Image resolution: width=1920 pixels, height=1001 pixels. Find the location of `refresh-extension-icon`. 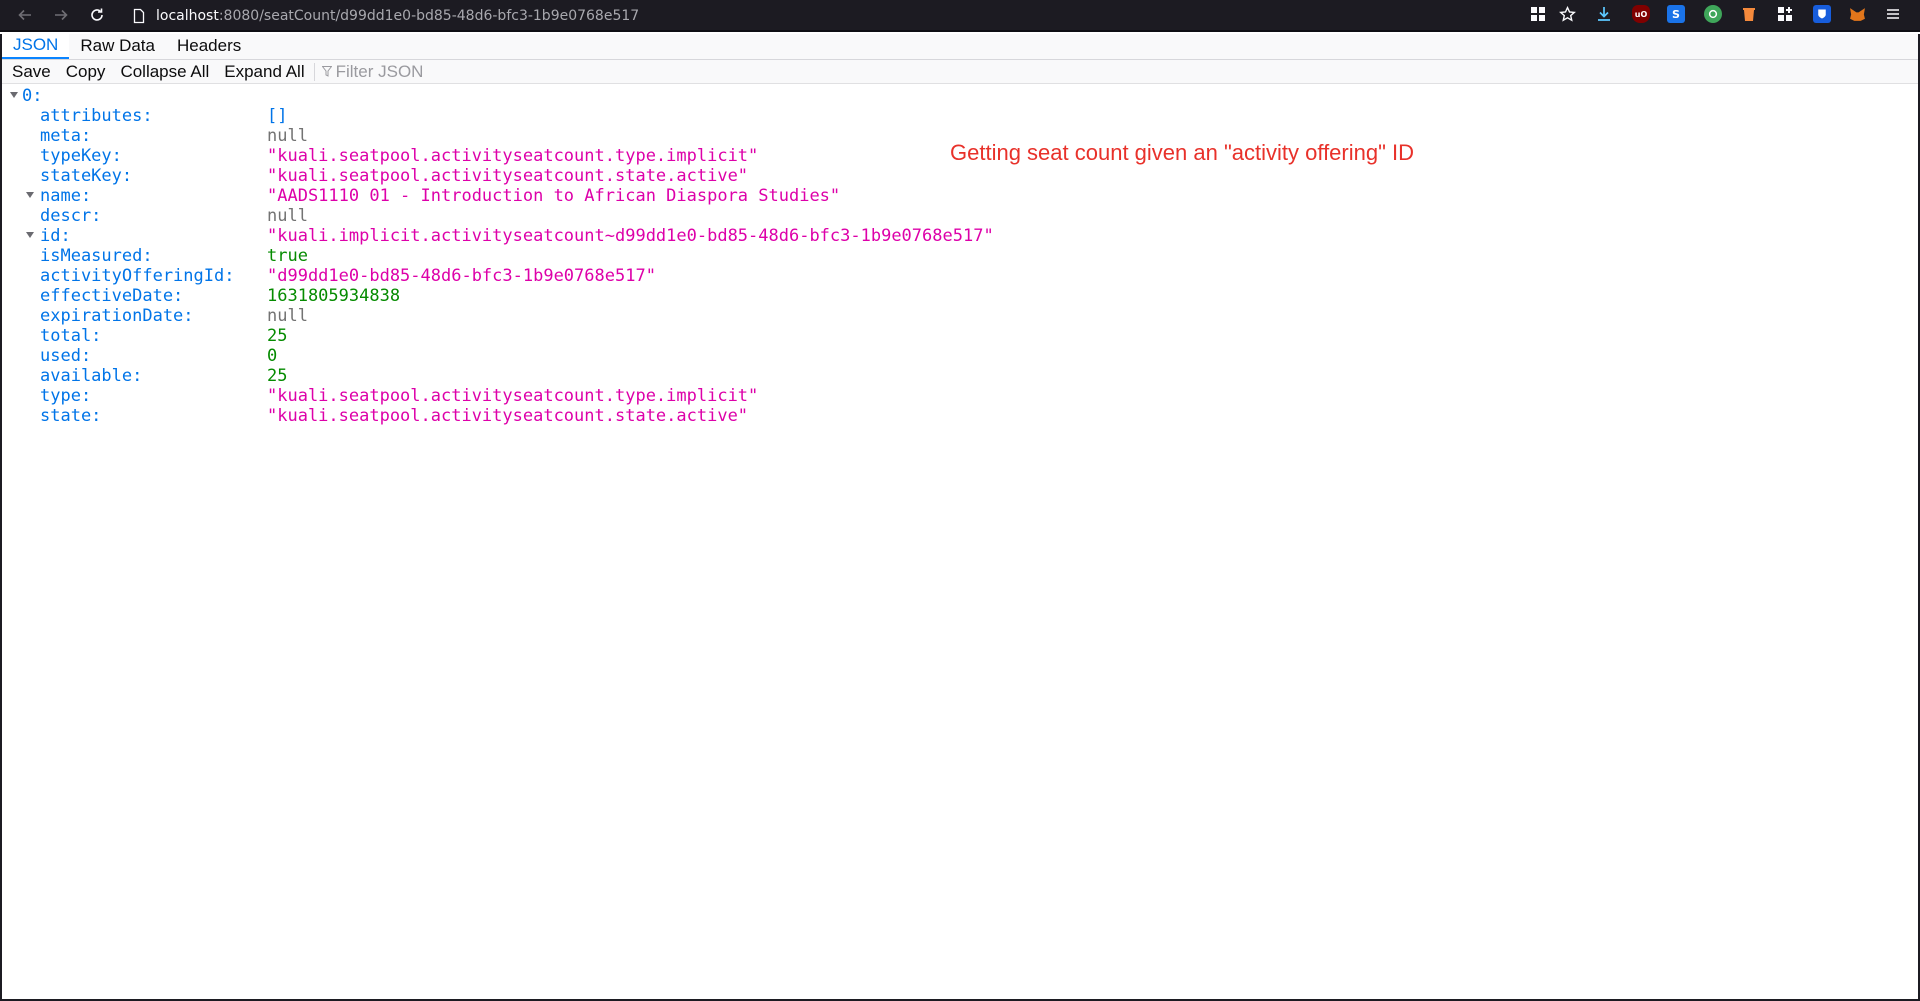

refresh-extension-icon is located at coordinates (1713, 14).